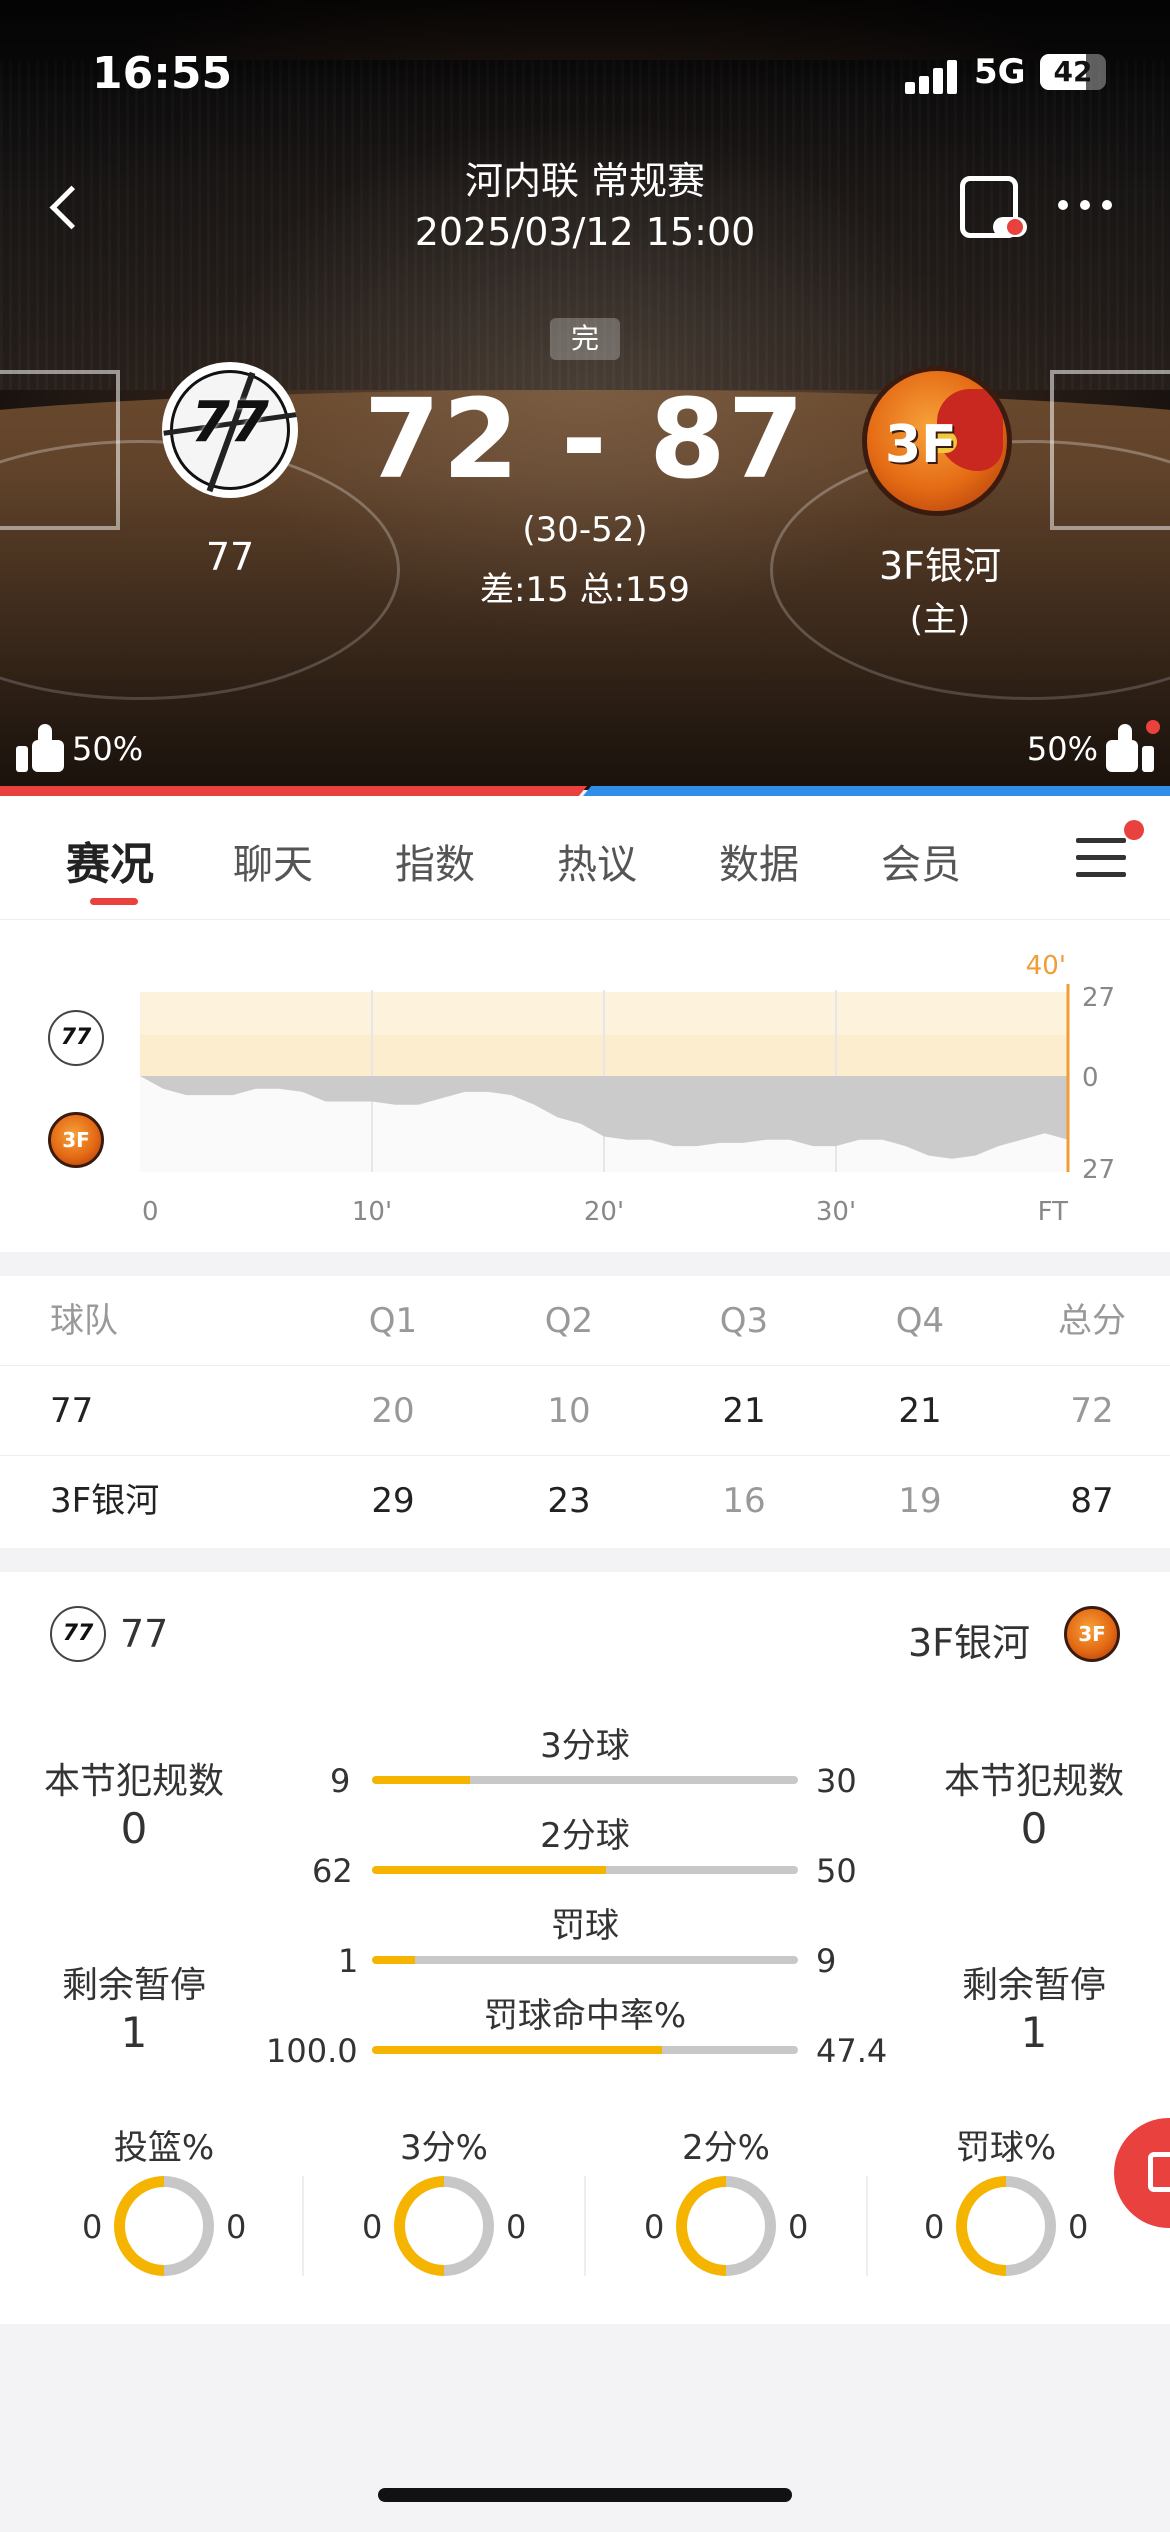 This screenshot has height=2532, width=1170. I want to click on ring-chart-ft, so click(1006, 2226).